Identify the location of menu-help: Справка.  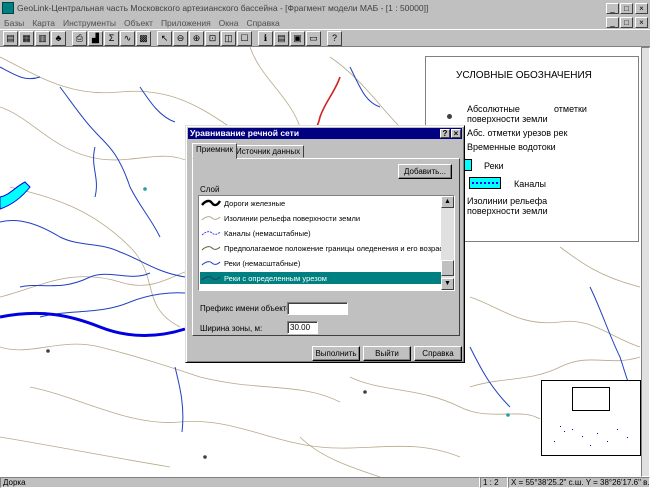
(262, 23).